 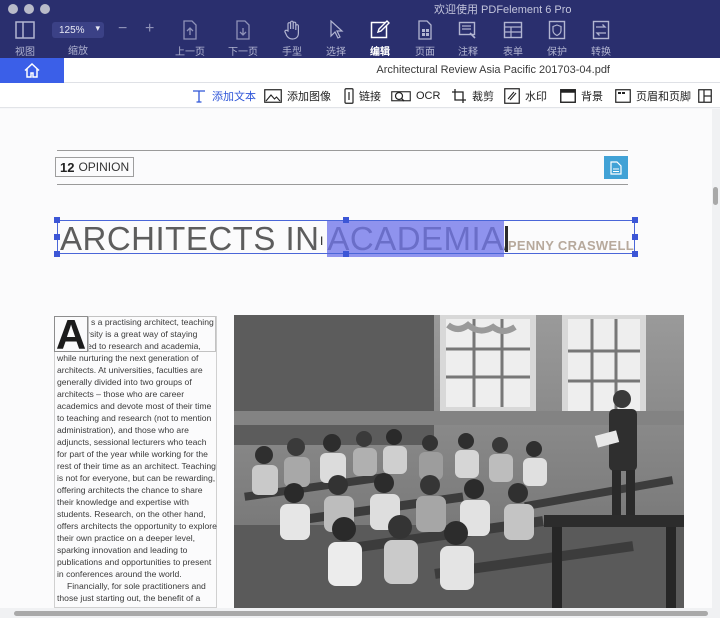 What do you see at coordinates (716, 358) in the screenshot?
I see `vertical-scrollbar` at bounding box center [716, 358].